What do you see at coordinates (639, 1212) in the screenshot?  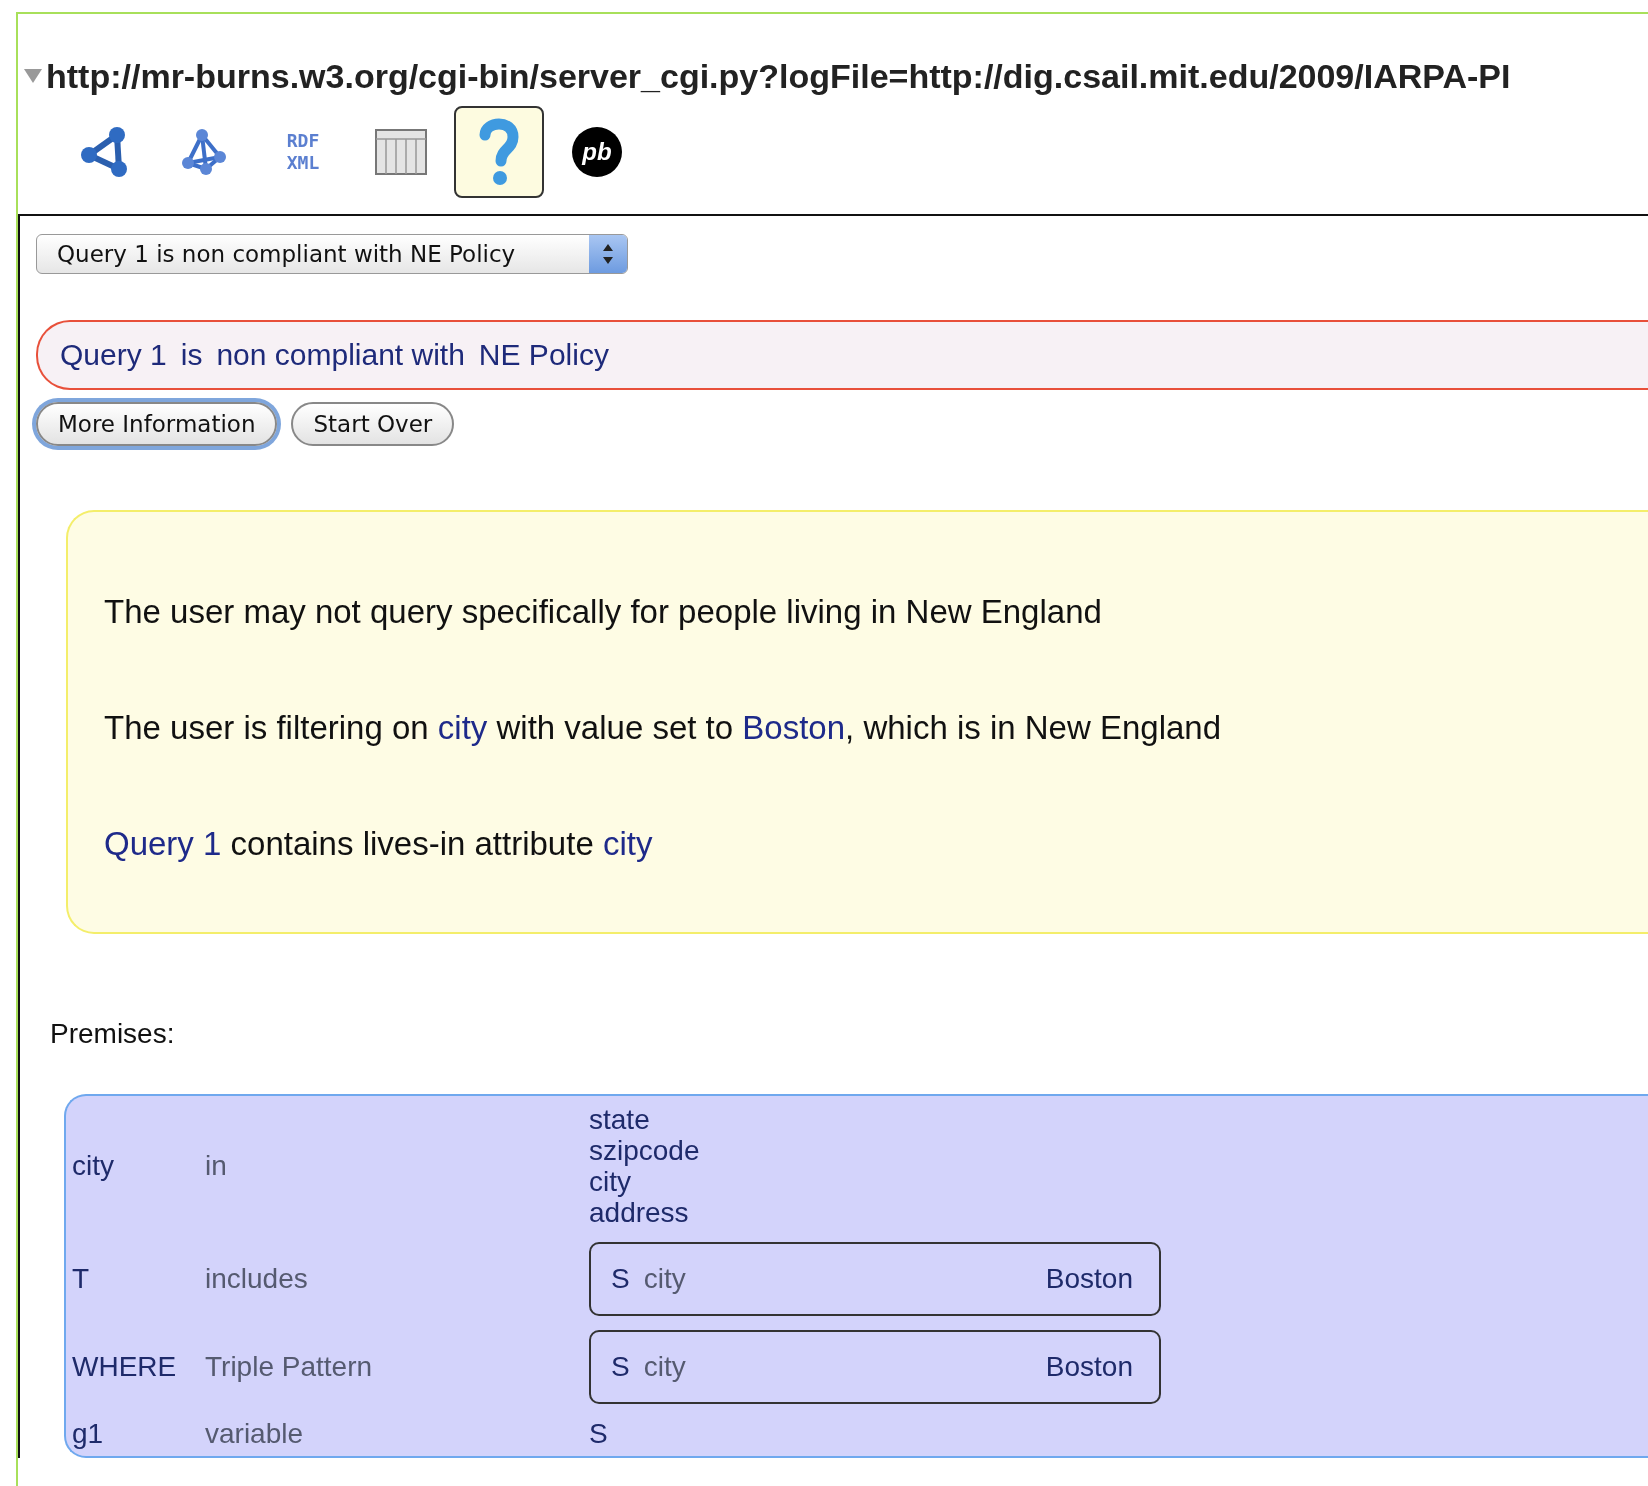 I see `list-item: address` at bounding box center [639, 1212].